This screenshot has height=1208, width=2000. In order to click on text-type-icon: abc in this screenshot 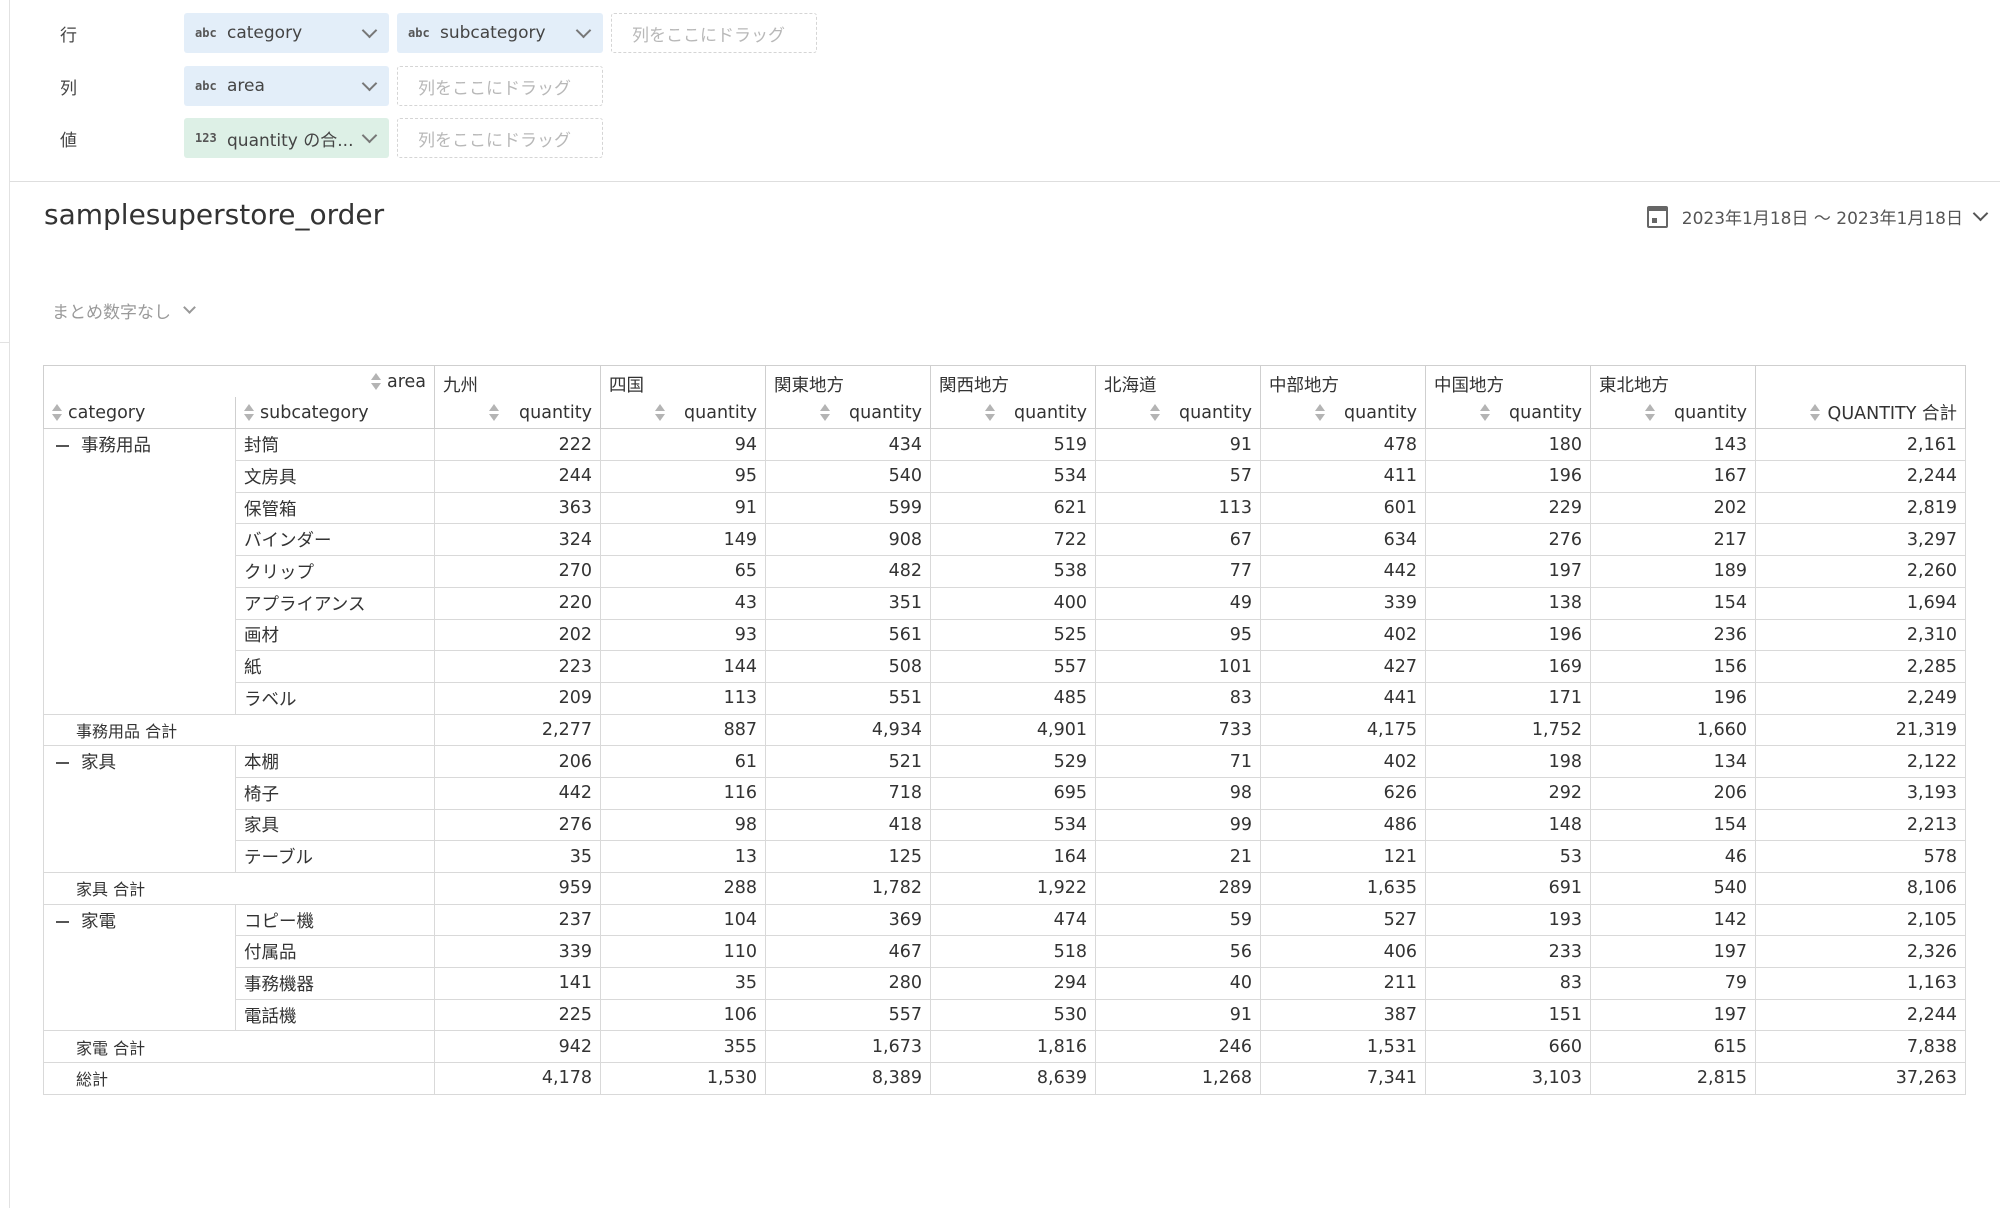, I will do `click(419, 33)`.